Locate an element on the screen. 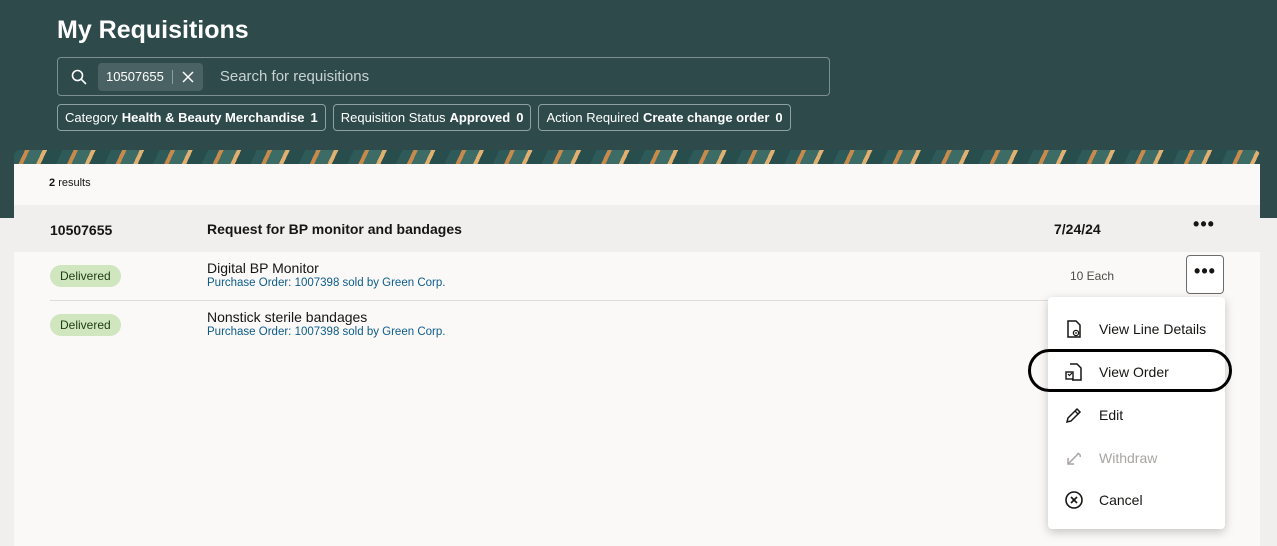 Image resolution: width=1277 pixels, height=546 pixels. search-bar: 10507655 Search for requisitions is located at coordinates (443, 76).